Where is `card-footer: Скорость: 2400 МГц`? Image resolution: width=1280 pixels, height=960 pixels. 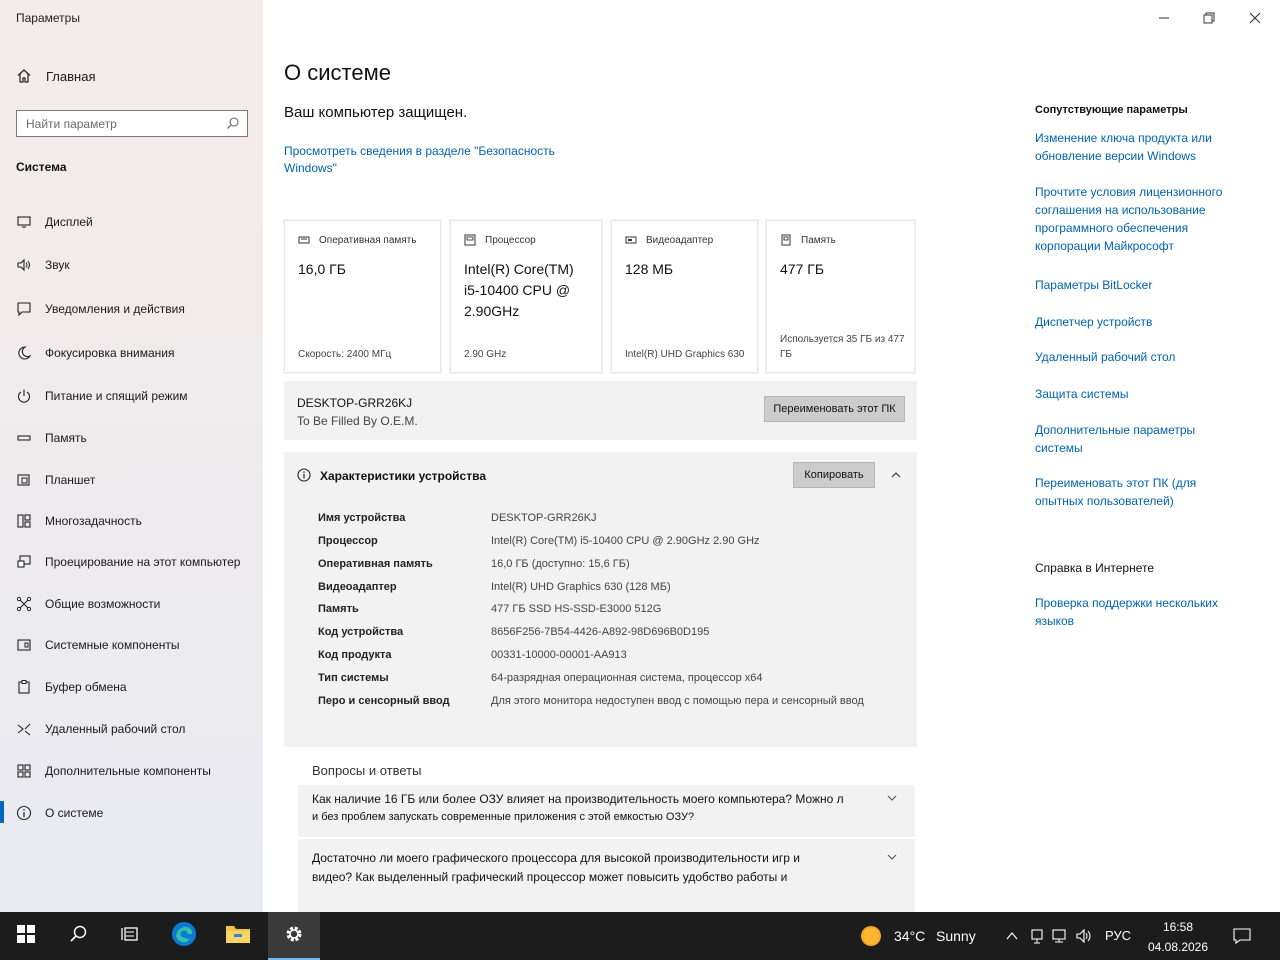 card-footer: Скорость: 2400 МГц is located at coordinates (345, 354).